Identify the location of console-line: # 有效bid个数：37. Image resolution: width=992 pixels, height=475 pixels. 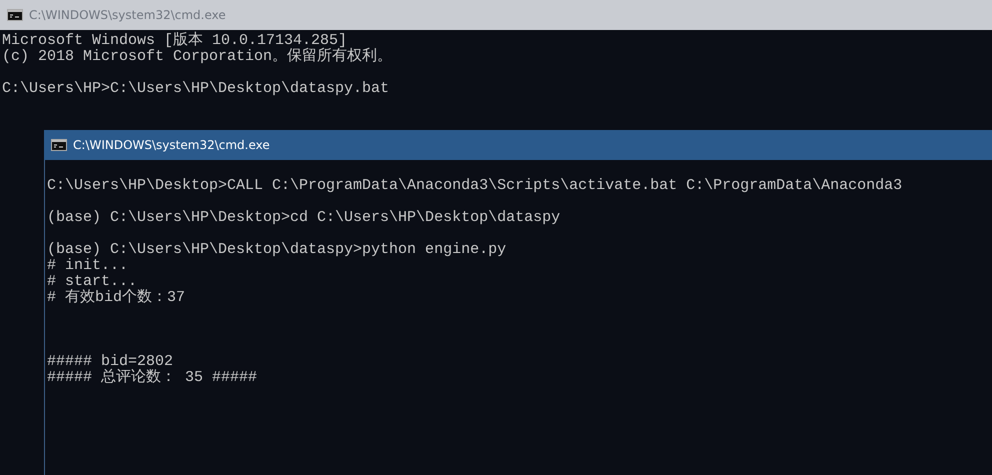
(116, 297).